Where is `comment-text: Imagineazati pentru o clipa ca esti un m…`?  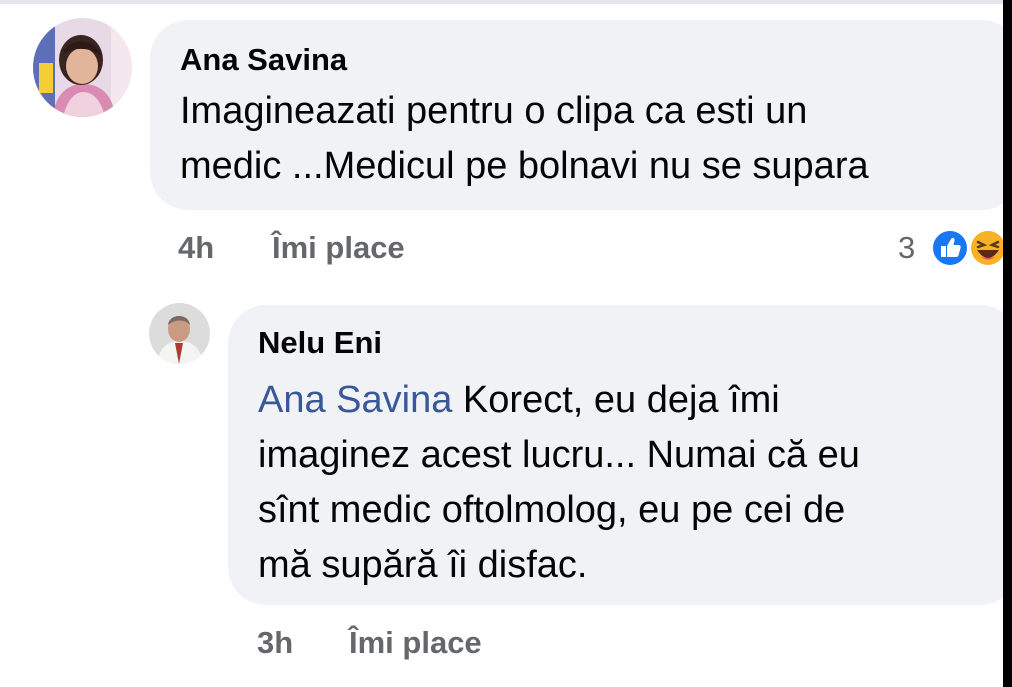 comment-text: Imagineazati pentru o clipa ca esti un m… is located at coordinates (524, 139).